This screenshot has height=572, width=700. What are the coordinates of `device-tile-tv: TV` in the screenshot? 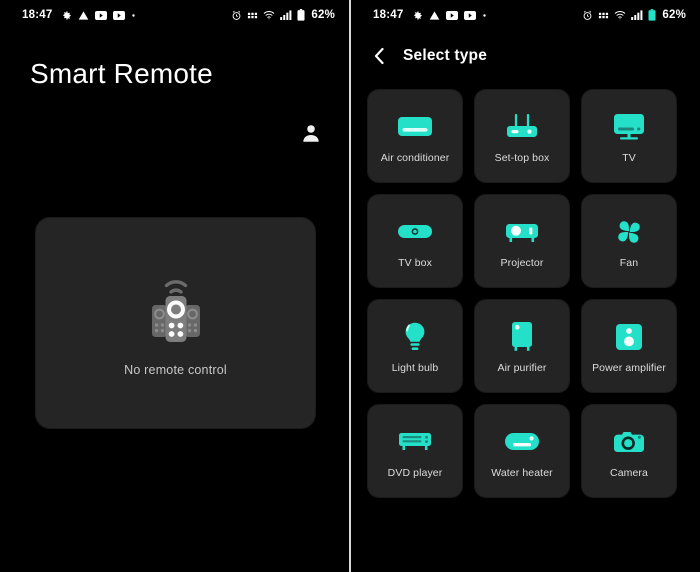 It's located at (629, 136).